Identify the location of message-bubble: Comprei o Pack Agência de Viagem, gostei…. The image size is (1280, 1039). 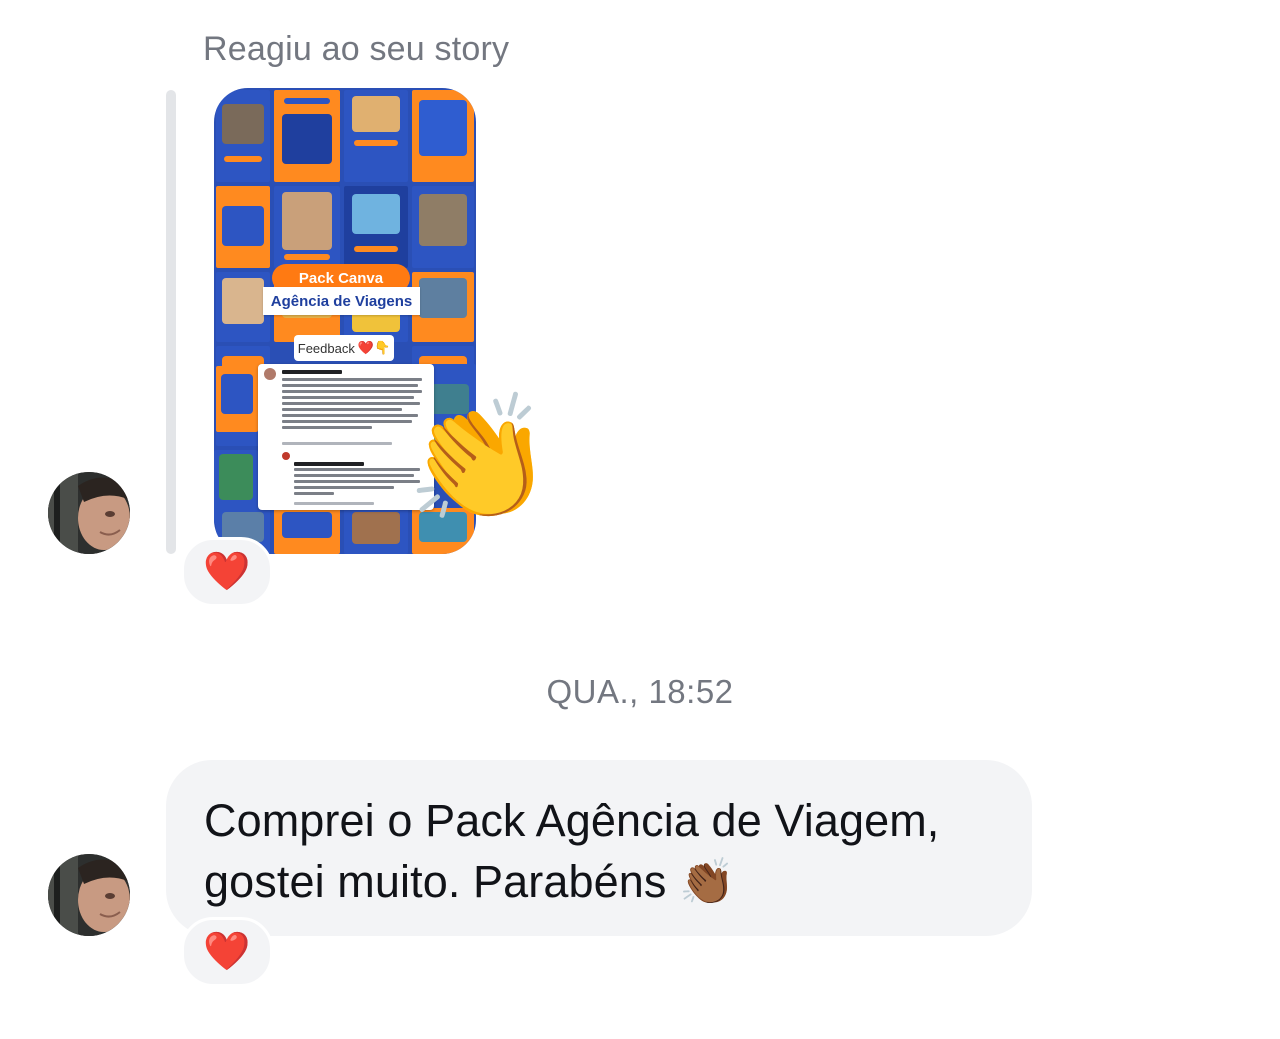
(599, 848).